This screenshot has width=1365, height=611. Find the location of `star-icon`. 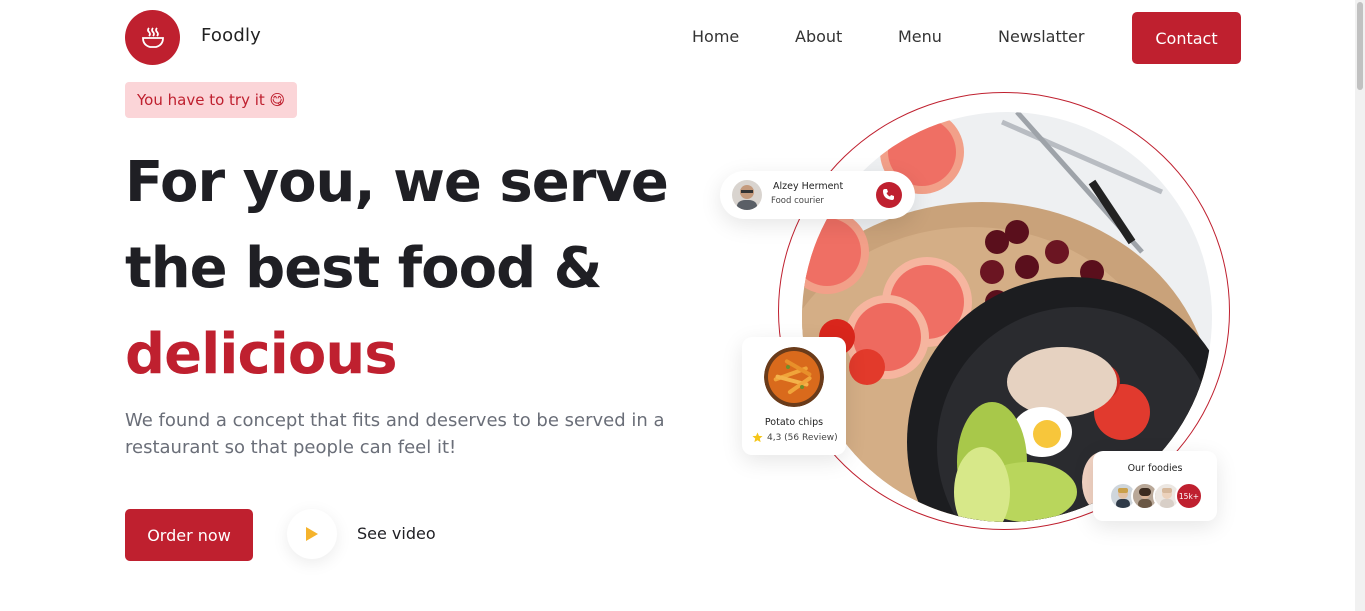

star-icon is located at coordinates (757, 437).